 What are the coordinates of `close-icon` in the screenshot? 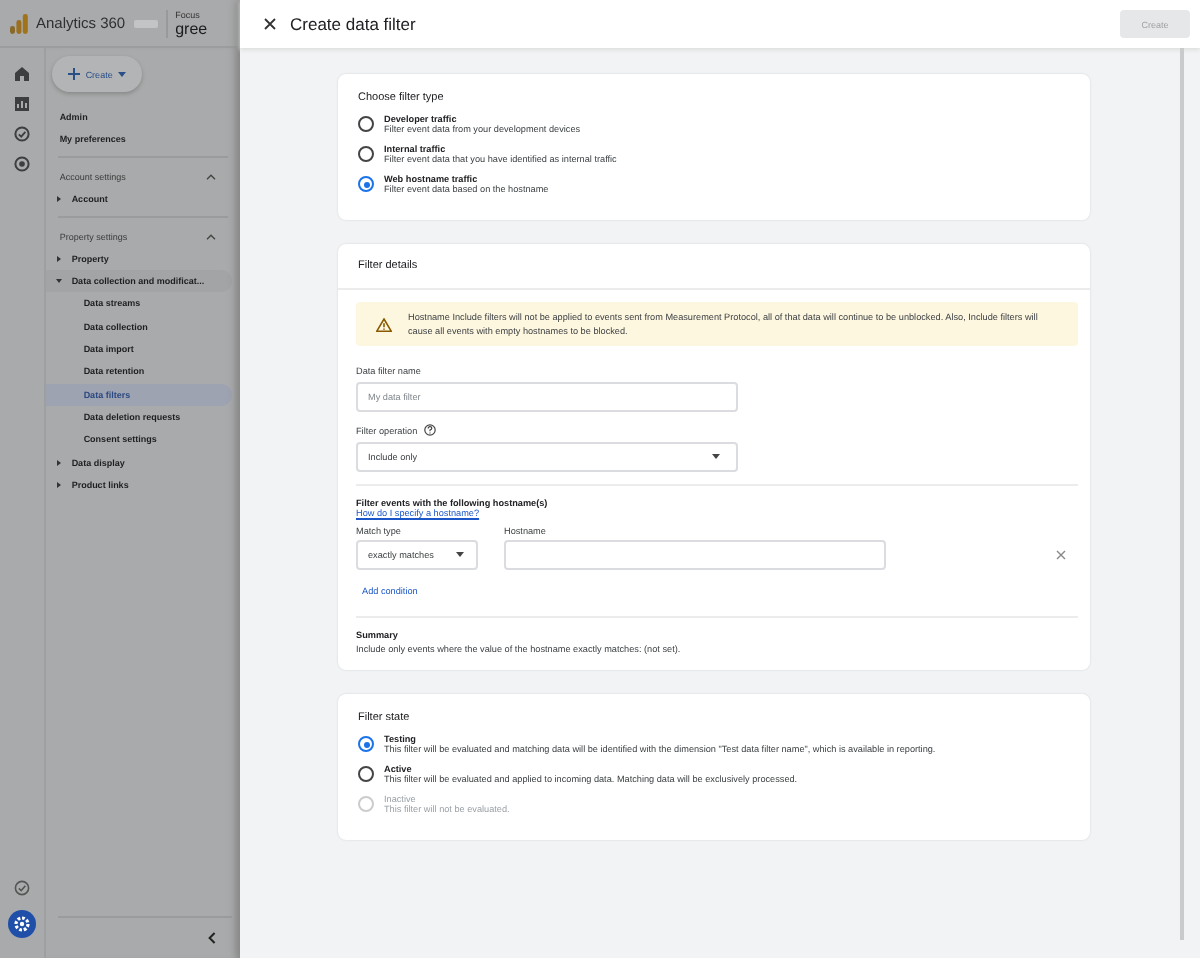 It's located at (270, 24).